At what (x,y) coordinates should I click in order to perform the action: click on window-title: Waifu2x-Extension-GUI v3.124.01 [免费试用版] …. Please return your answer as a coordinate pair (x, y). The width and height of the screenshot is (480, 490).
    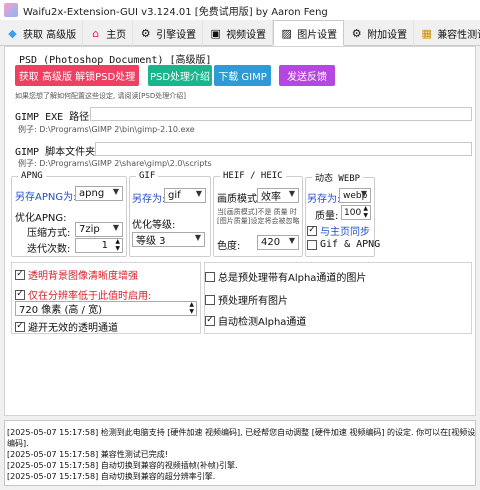
    Looking at the image, I should click on (175, 12).